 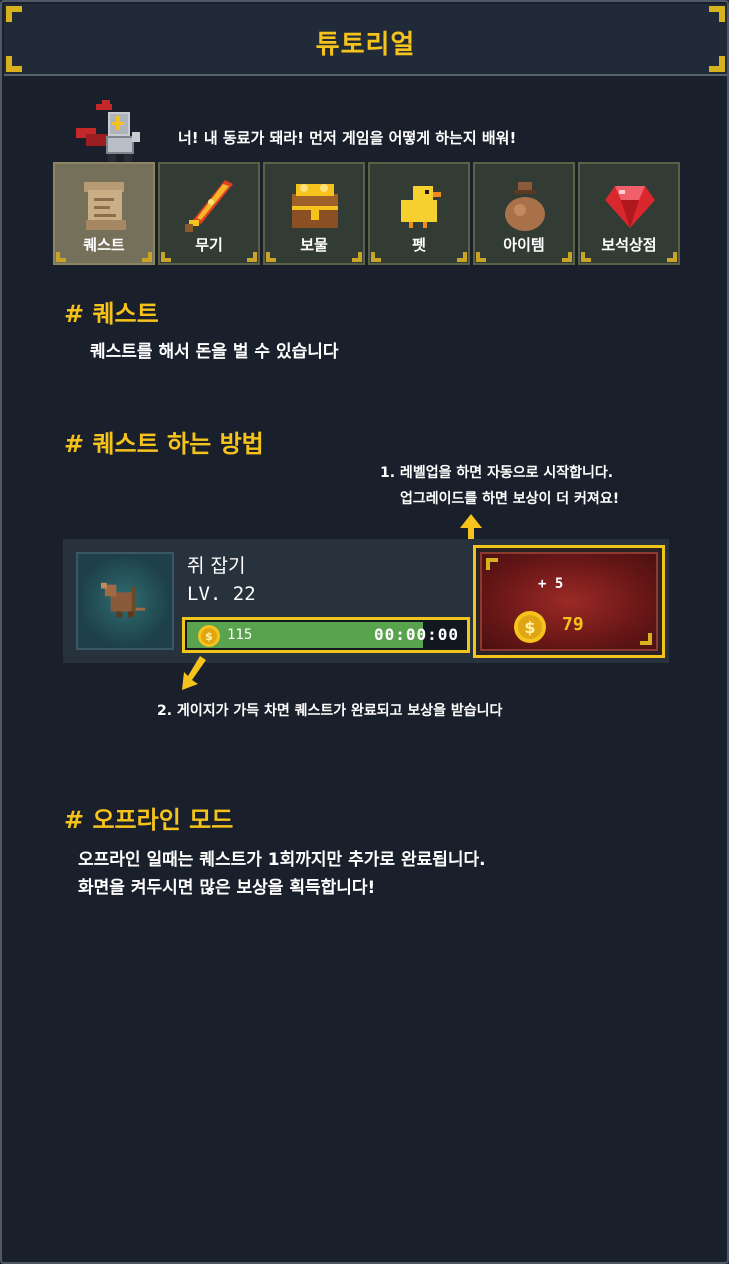 What do you see at coordinates (108, 131) in the screenshot?
I see `knight-character-icon` at bounding box center [108, 131].